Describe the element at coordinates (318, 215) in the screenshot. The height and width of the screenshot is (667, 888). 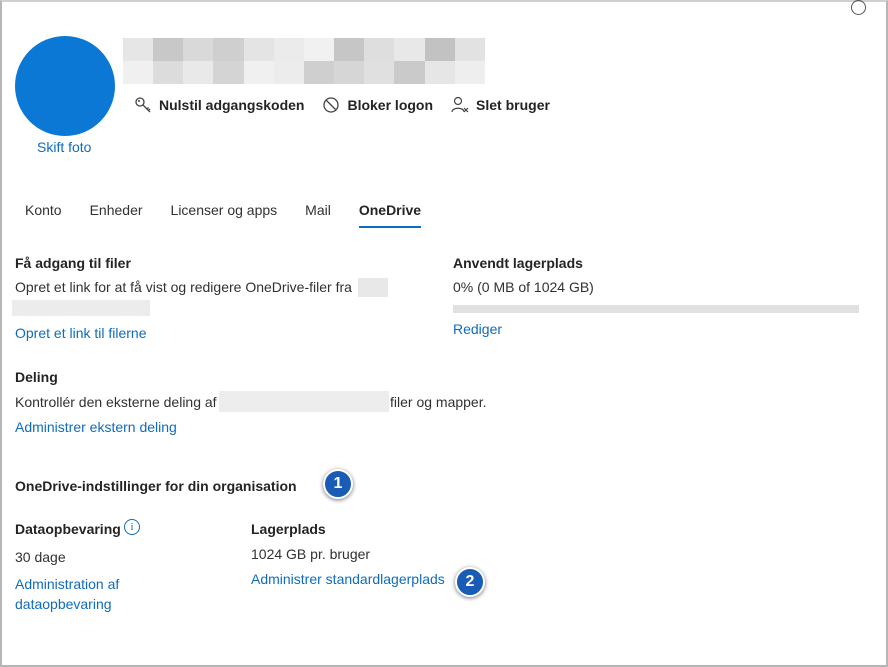
I see `tab-mail: Mail` at that location.